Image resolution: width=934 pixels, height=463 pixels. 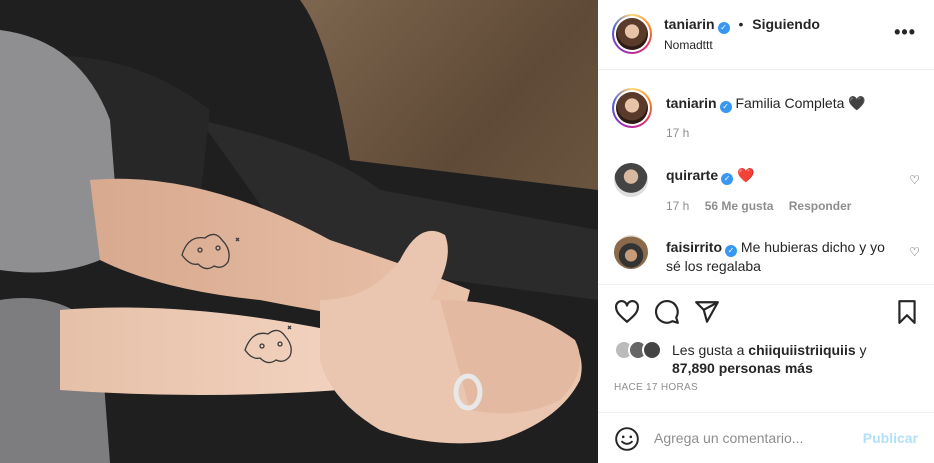 What do you see at coordinates (689, 24) in the screenshot?
I see `author-username: taniarin` at bounding box center [689, 24].